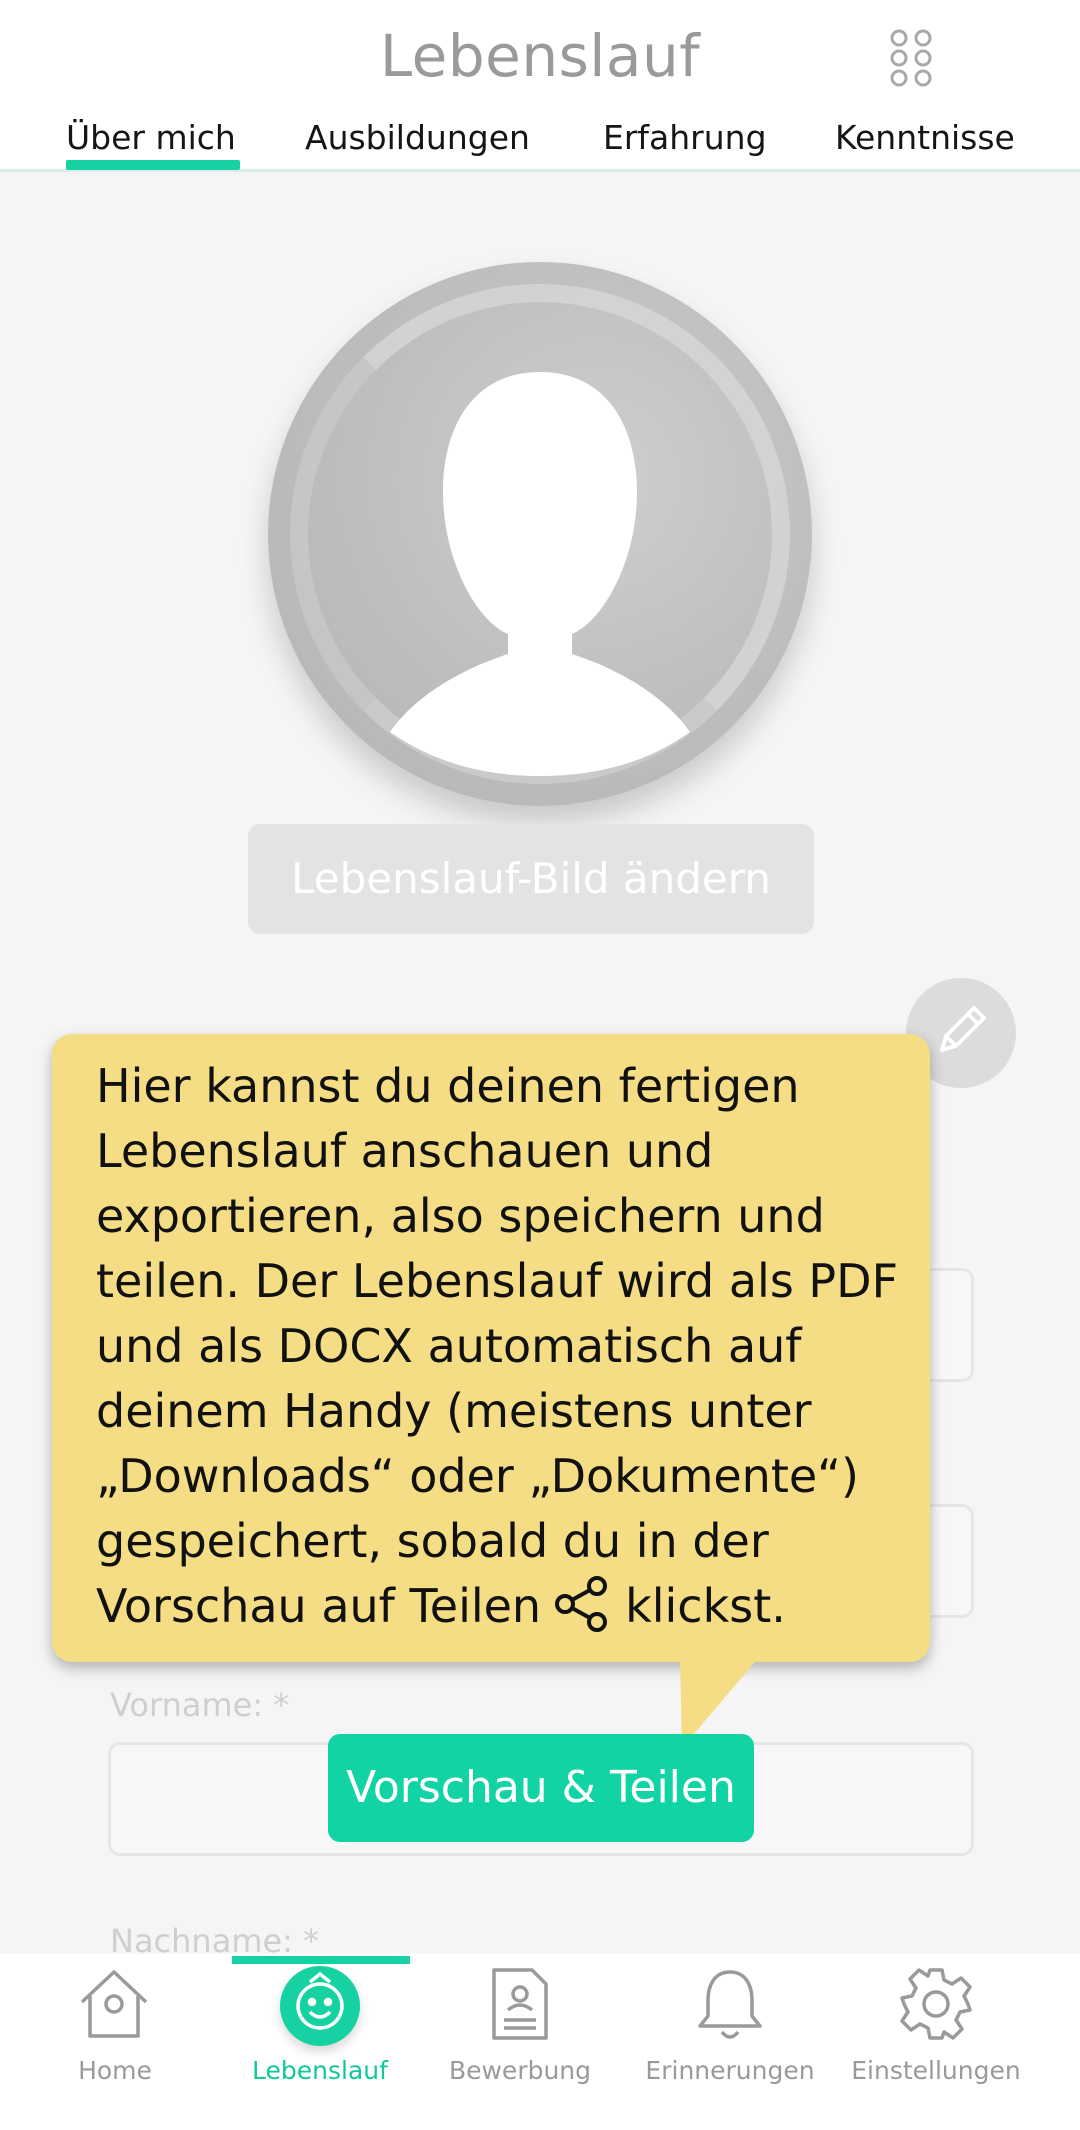 The height and width of the screenshot is (2130, 1080). Describe the element at coordinates (417, 137) in the screenshot. I see `tab-ausbildungen: Ausbildungen` at that location.